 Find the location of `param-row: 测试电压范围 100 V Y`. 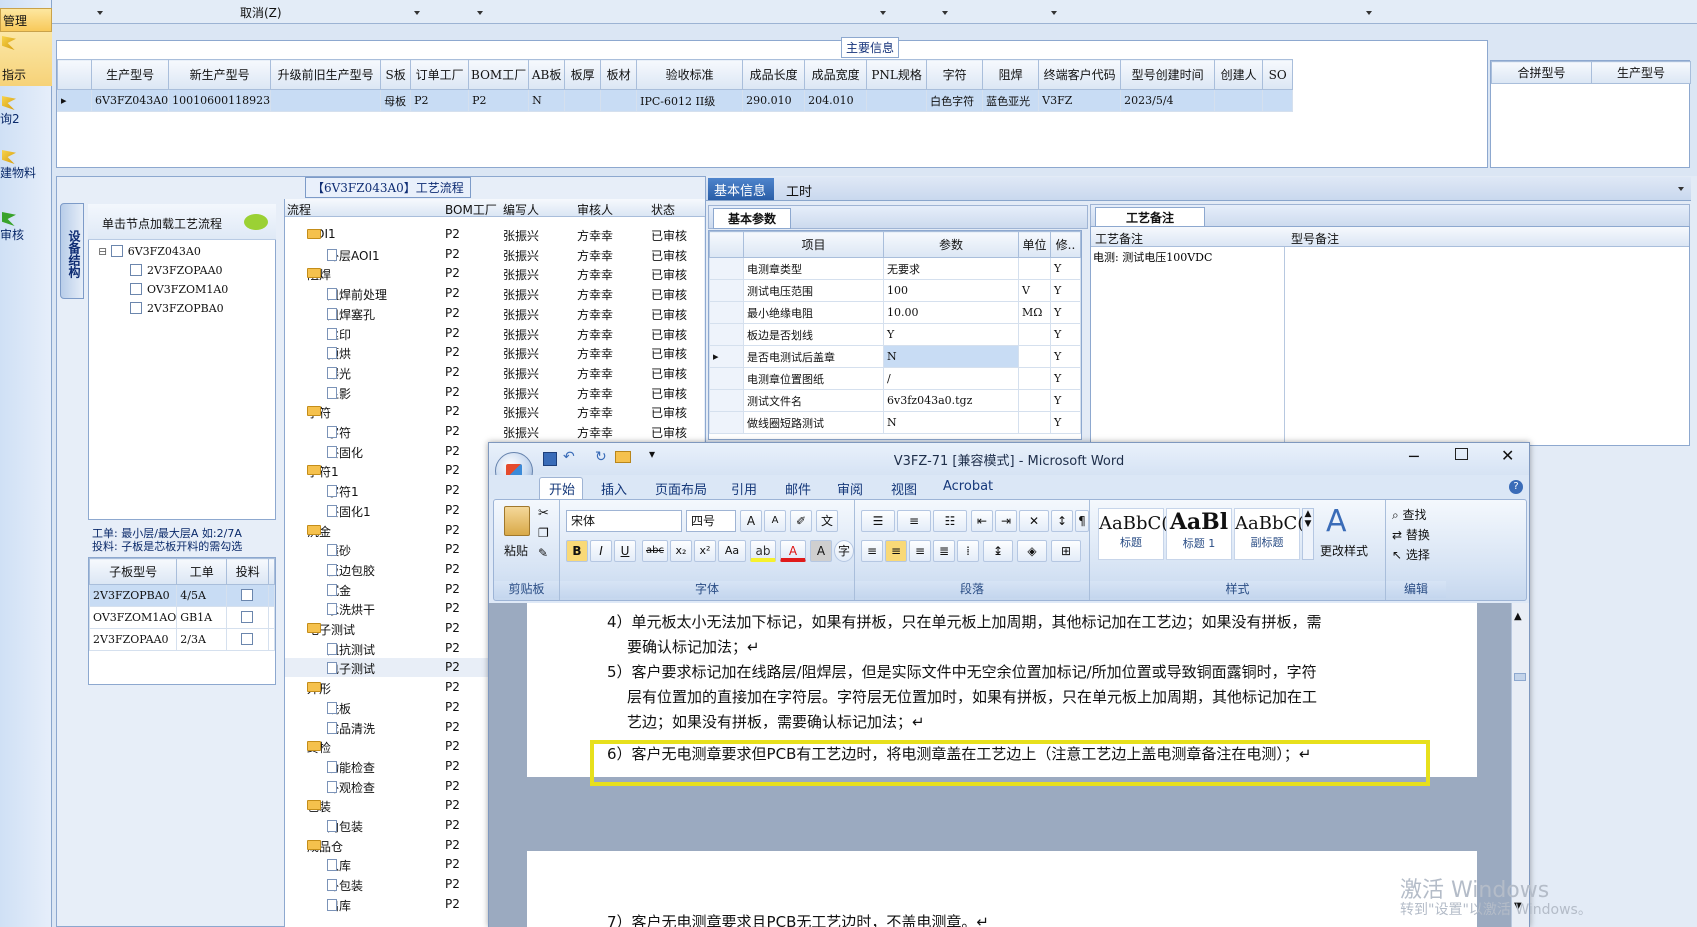

param-row: 测试电压范围 100 V Y is located at coordinates (895, 290).